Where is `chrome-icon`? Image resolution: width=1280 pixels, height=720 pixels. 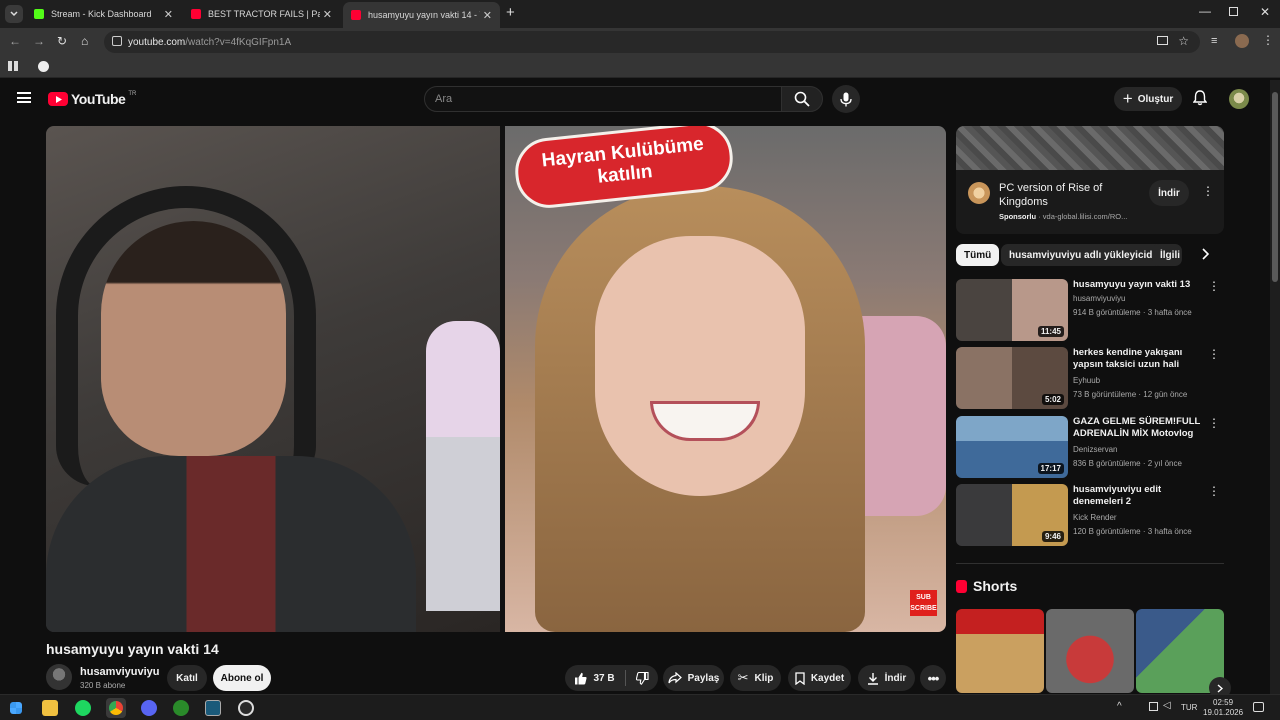
chrome-icon is located at coordinates (116, 708).